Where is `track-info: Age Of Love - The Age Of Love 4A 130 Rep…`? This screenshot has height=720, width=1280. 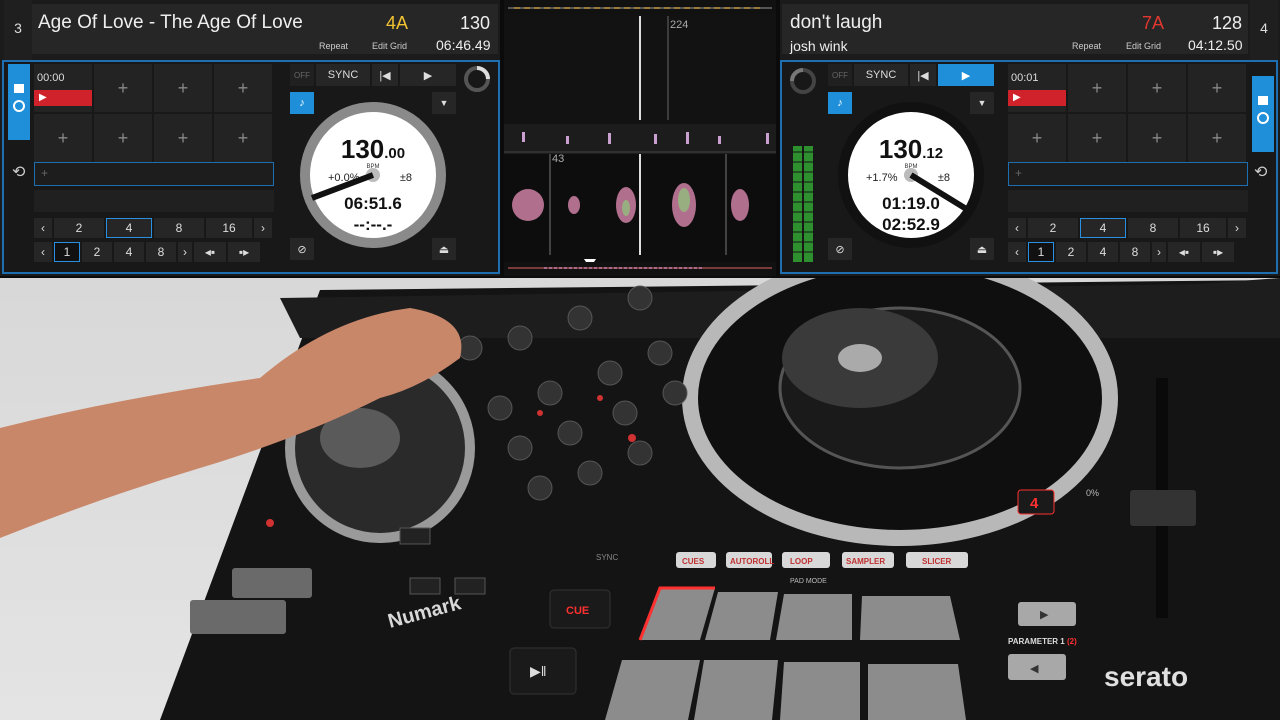 track-info: Age Of Love - The Age Of Love 4A 130 Rep… is located at coordinates (265, 29).